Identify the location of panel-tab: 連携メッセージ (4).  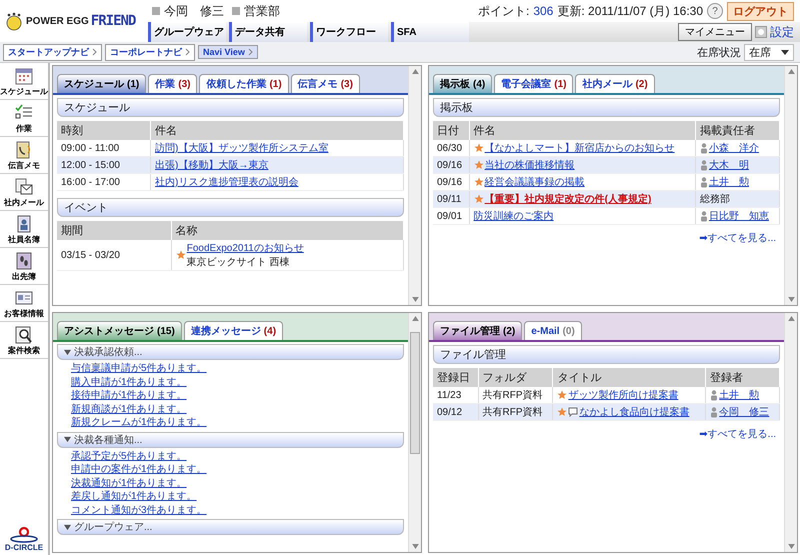
(234, 330).